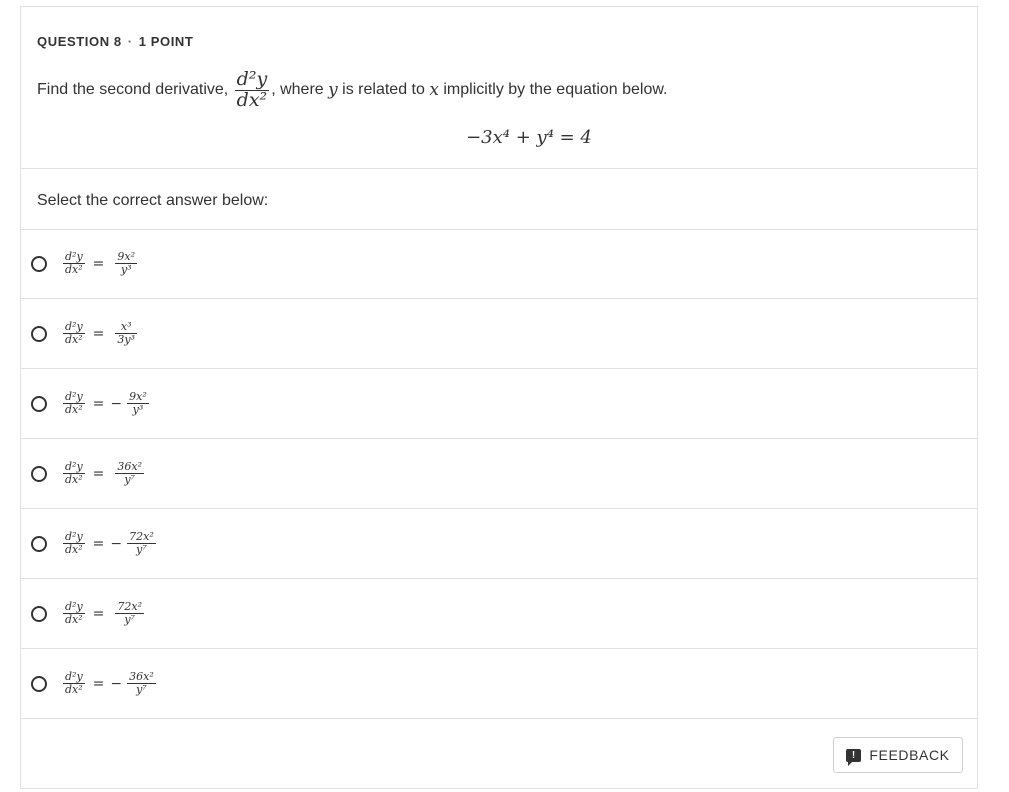  I want to click on answer-option: d²y dx² = −36x² y⁷, so click(499, 684).